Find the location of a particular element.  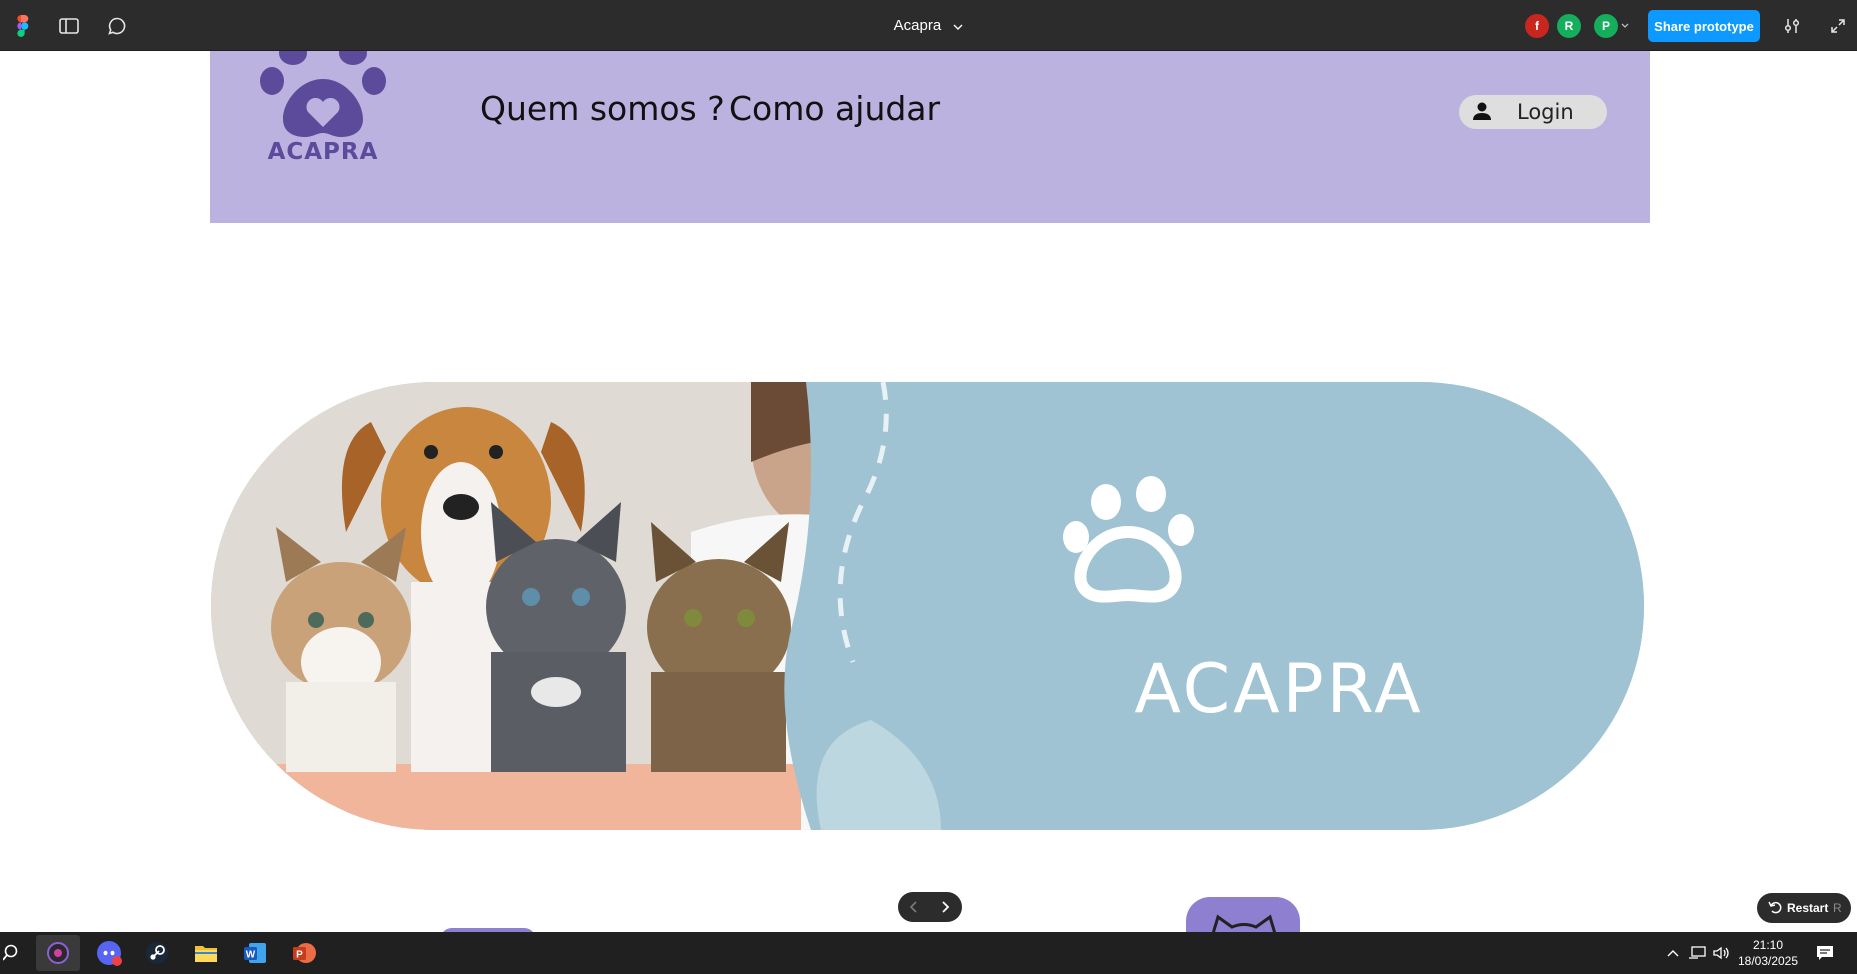

avatar: P is located at coordinates (1606, 26).